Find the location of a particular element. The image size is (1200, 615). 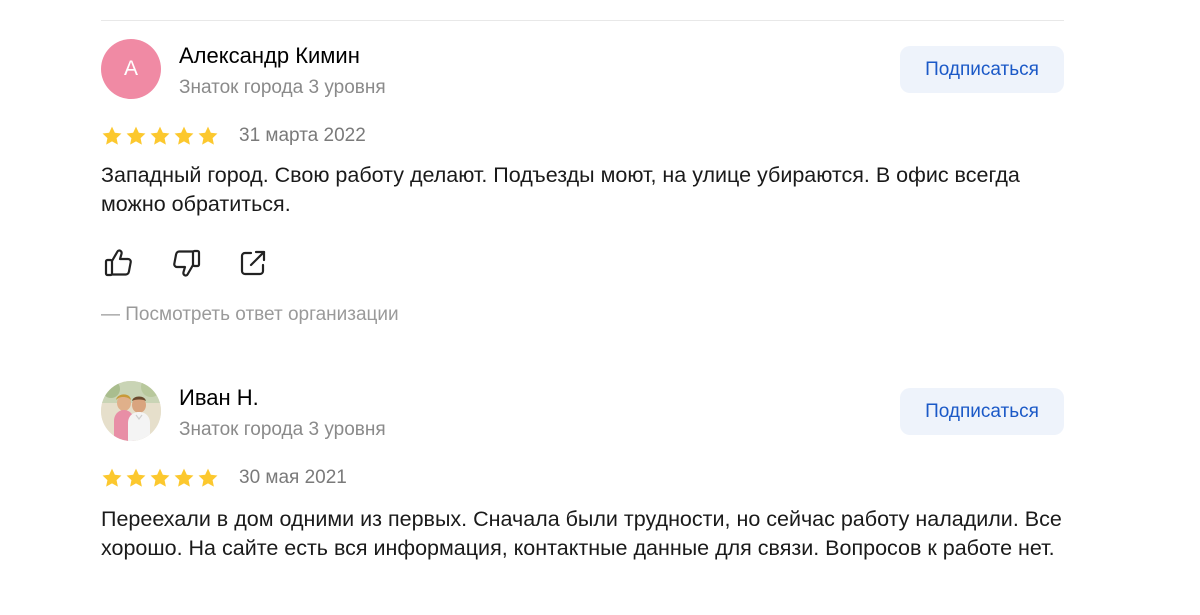

author-name: Иван Н. is located at coordinates (219, 398).